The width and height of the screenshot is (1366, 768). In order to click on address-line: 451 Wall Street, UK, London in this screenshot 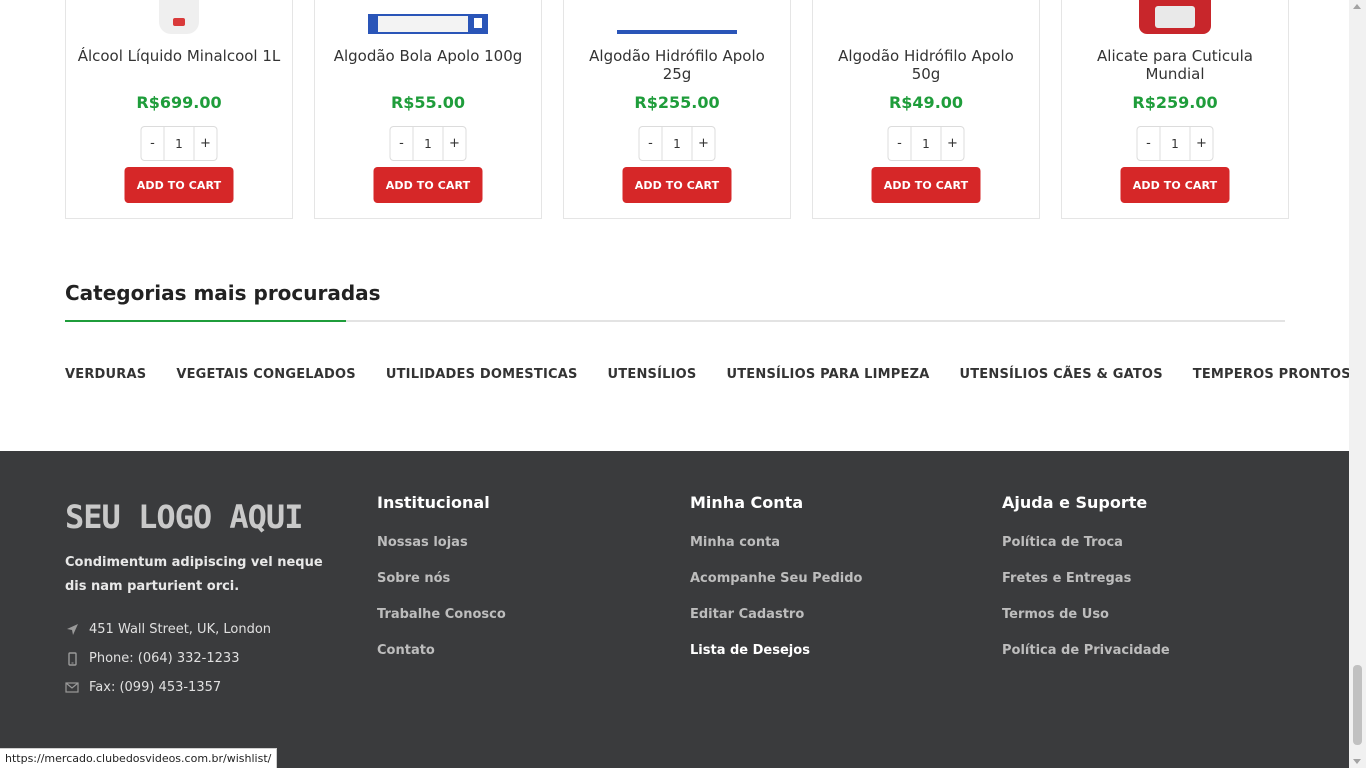, I will do `click(168, 629)`.